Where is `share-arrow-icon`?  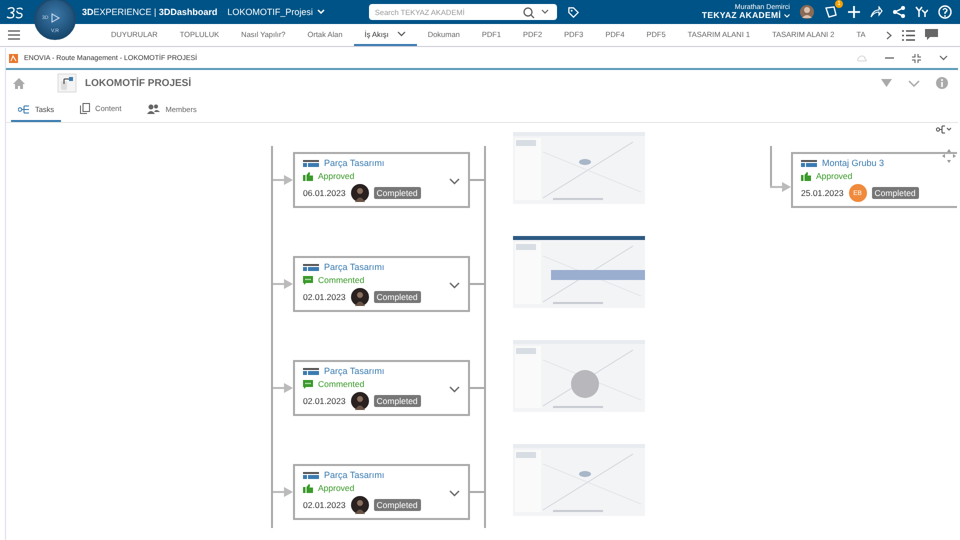
share-arrow-icon is located at coordinates (876, 12).